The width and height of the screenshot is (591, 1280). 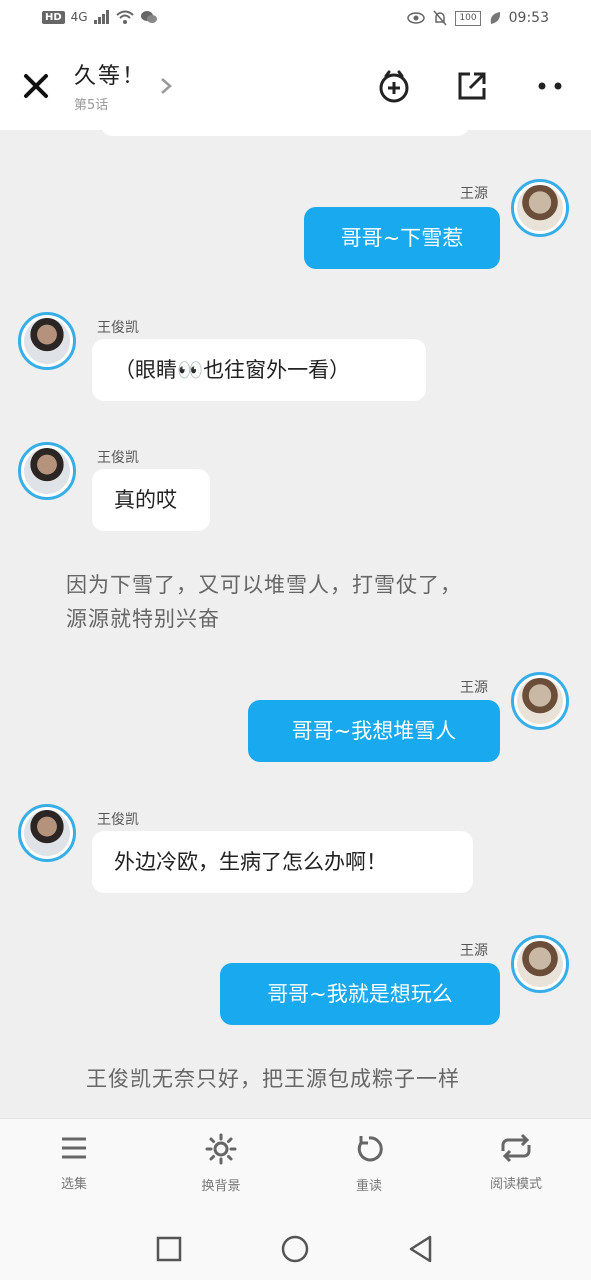 What do you see at coordinates (421, 1249) in the screenshot?
I see `back-icon` at bounding box center [421, 1249].